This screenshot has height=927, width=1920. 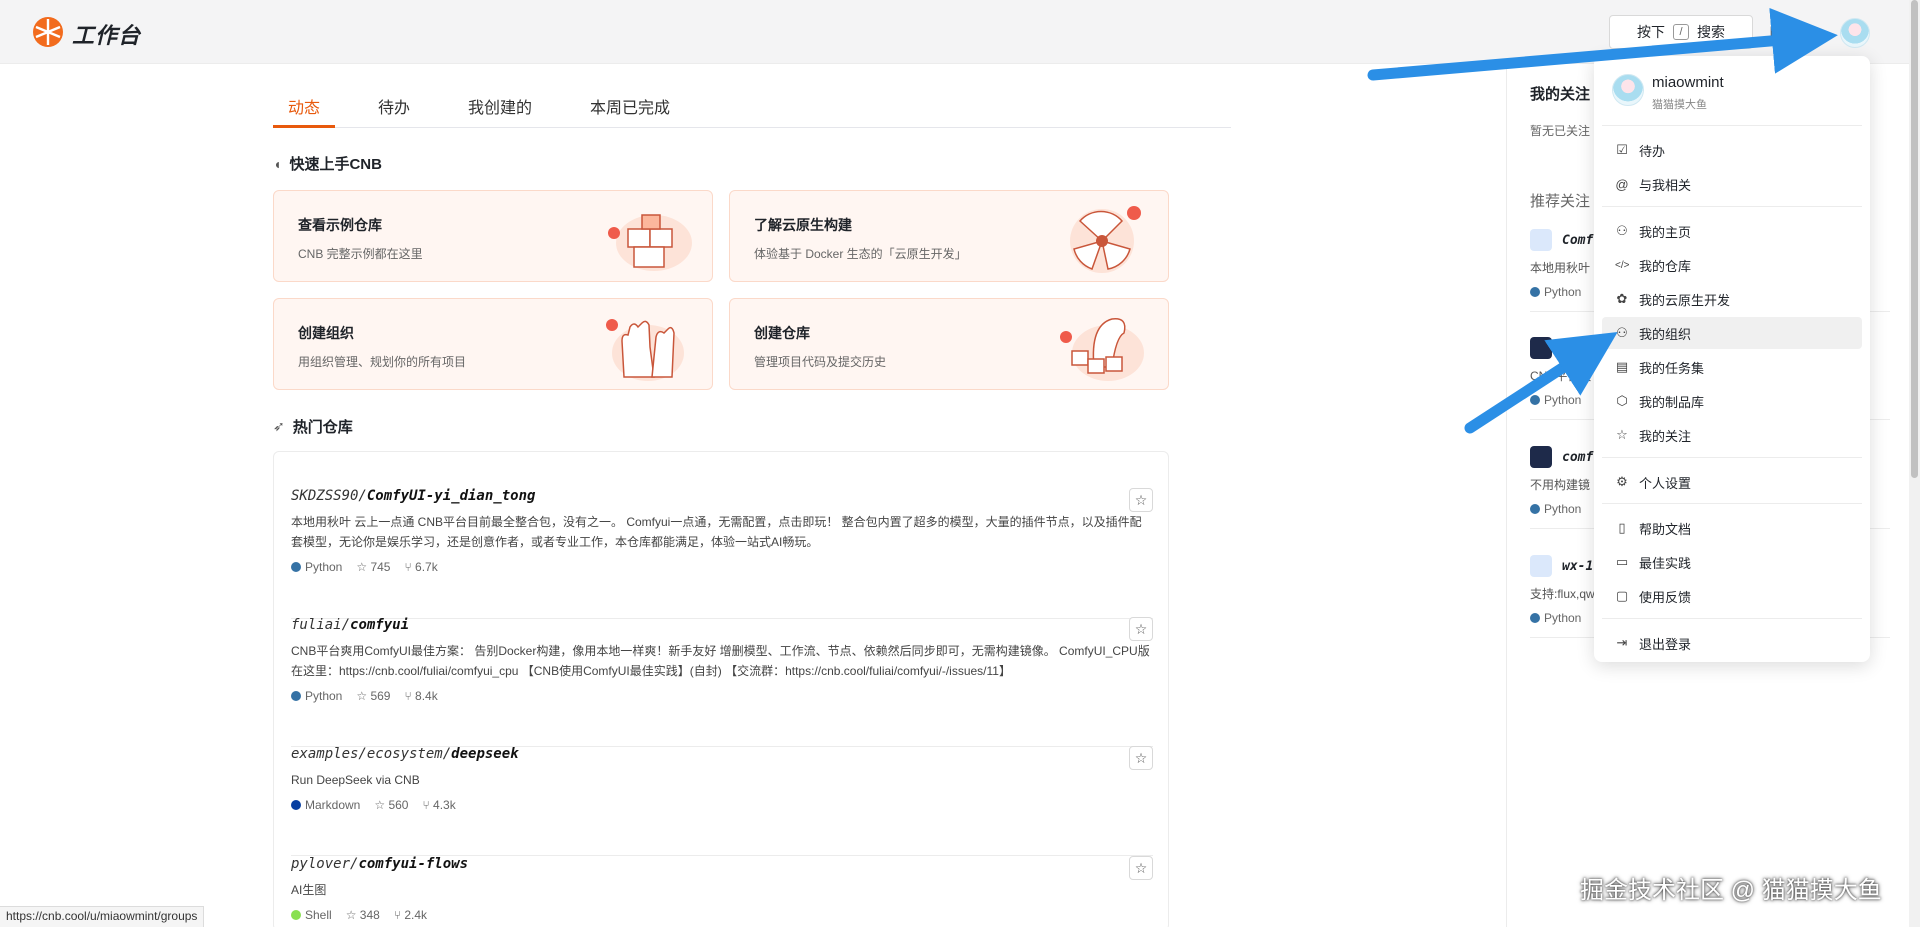 I want to click on quick-card-title: 创建组织, so click(x=326, y=333).